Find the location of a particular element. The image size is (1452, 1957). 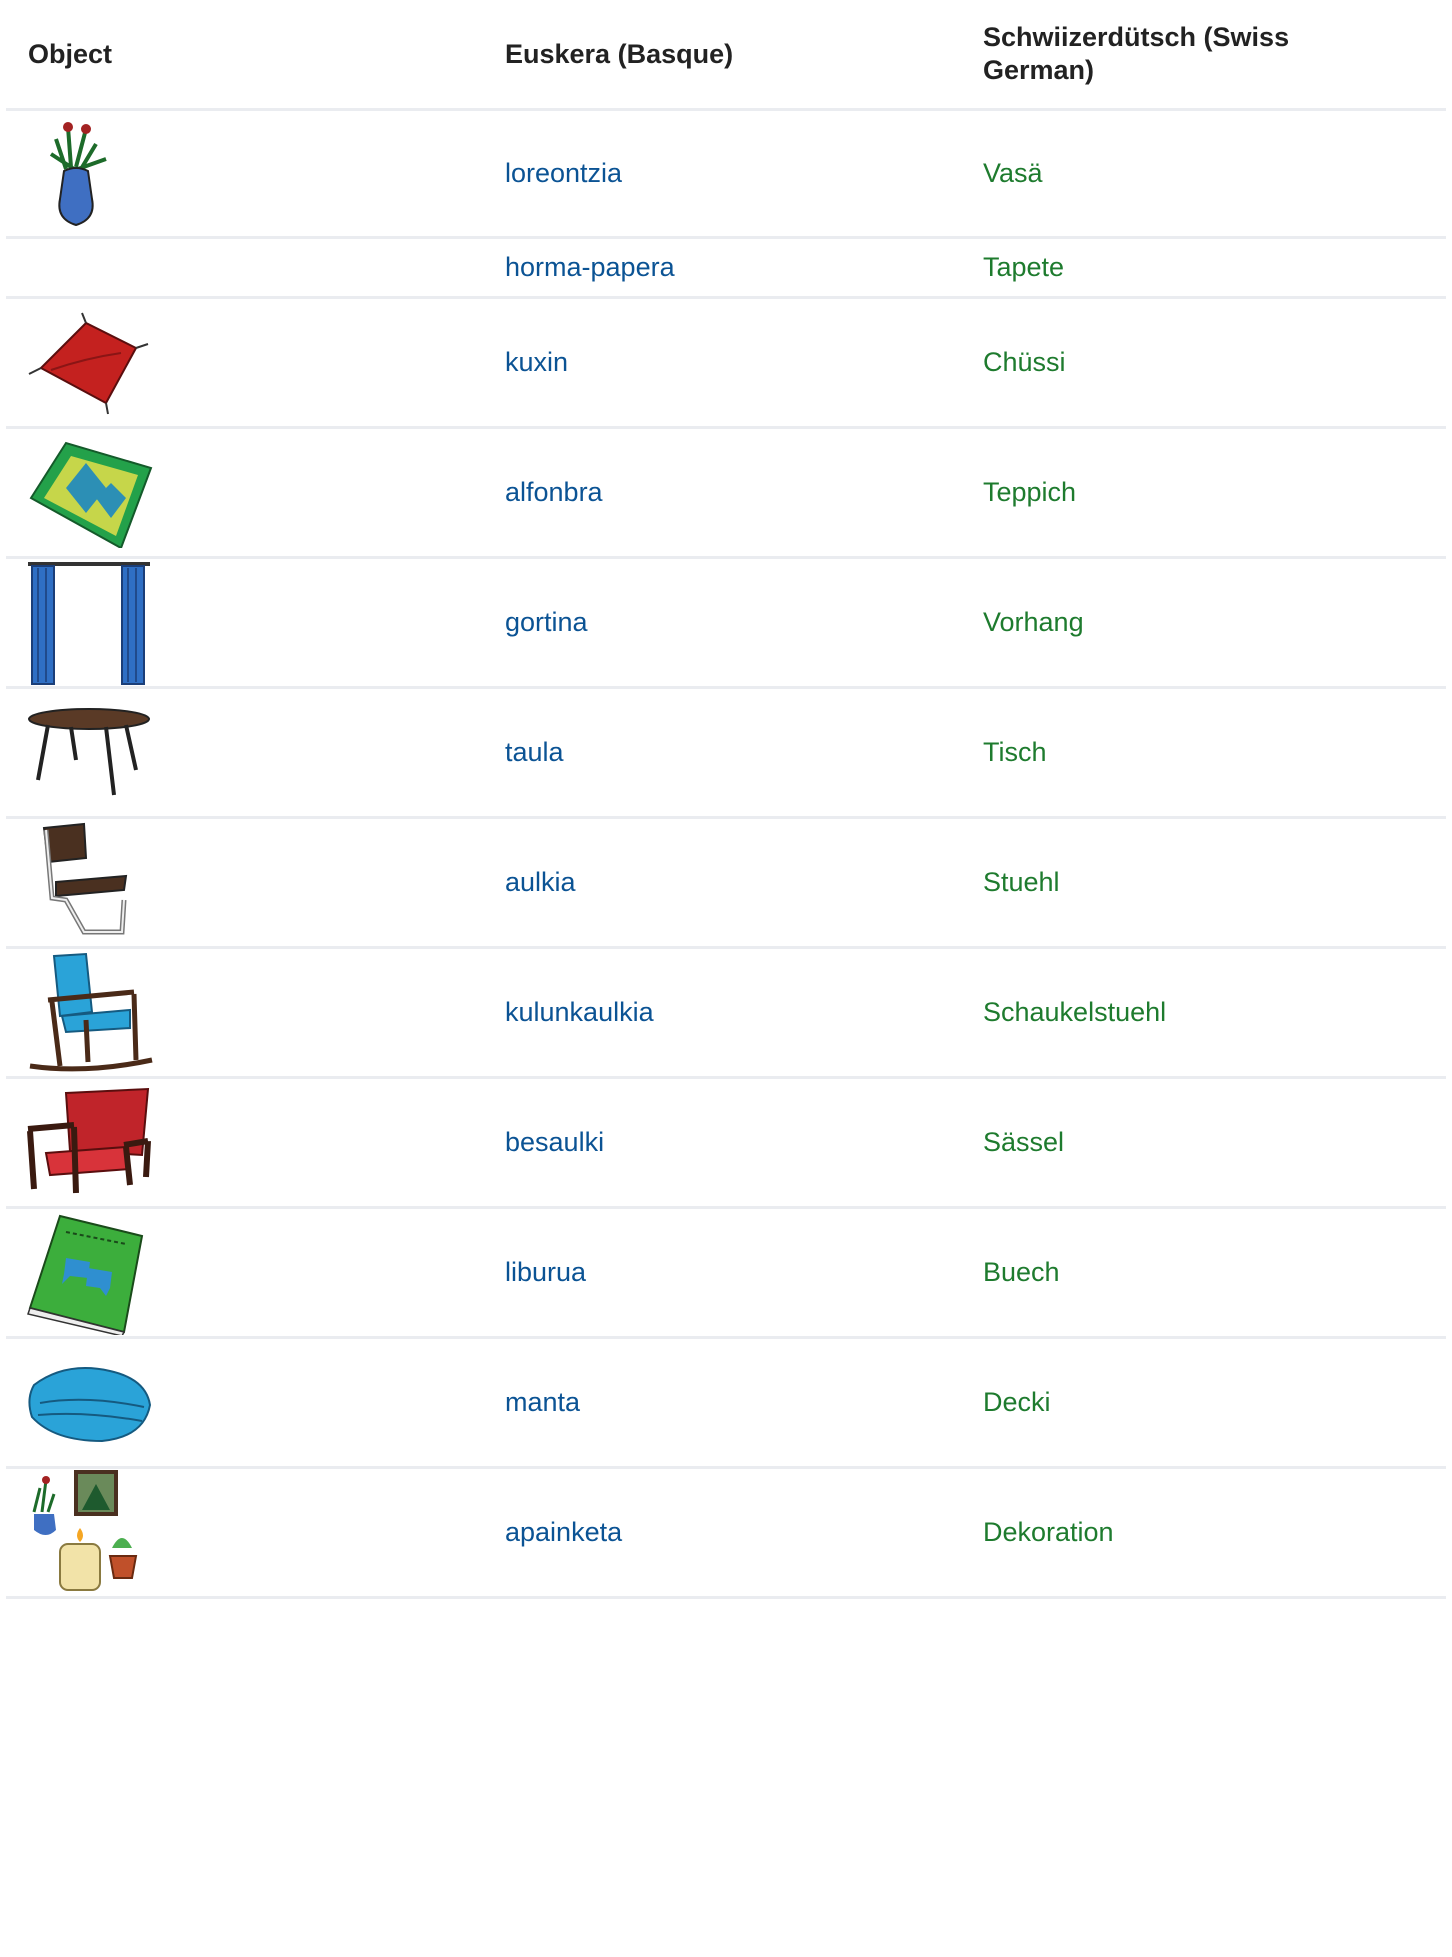

swiss-word-link: Chüssi is located at coordinates (1024, 362).